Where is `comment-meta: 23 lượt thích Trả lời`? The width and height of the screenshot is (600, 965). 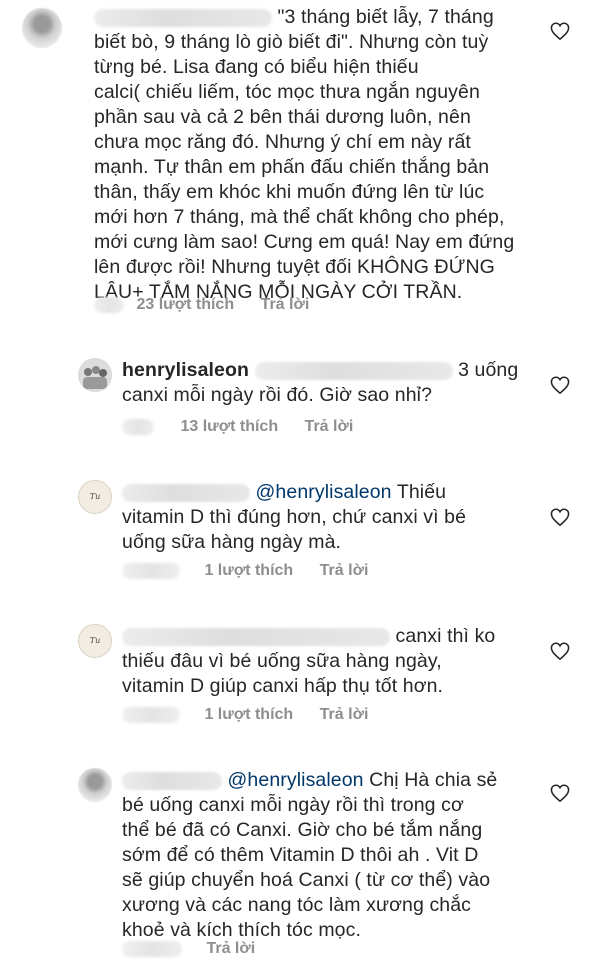
comment-meta: 23 lượt thích Trả lời is located at coordinates (201, 305).